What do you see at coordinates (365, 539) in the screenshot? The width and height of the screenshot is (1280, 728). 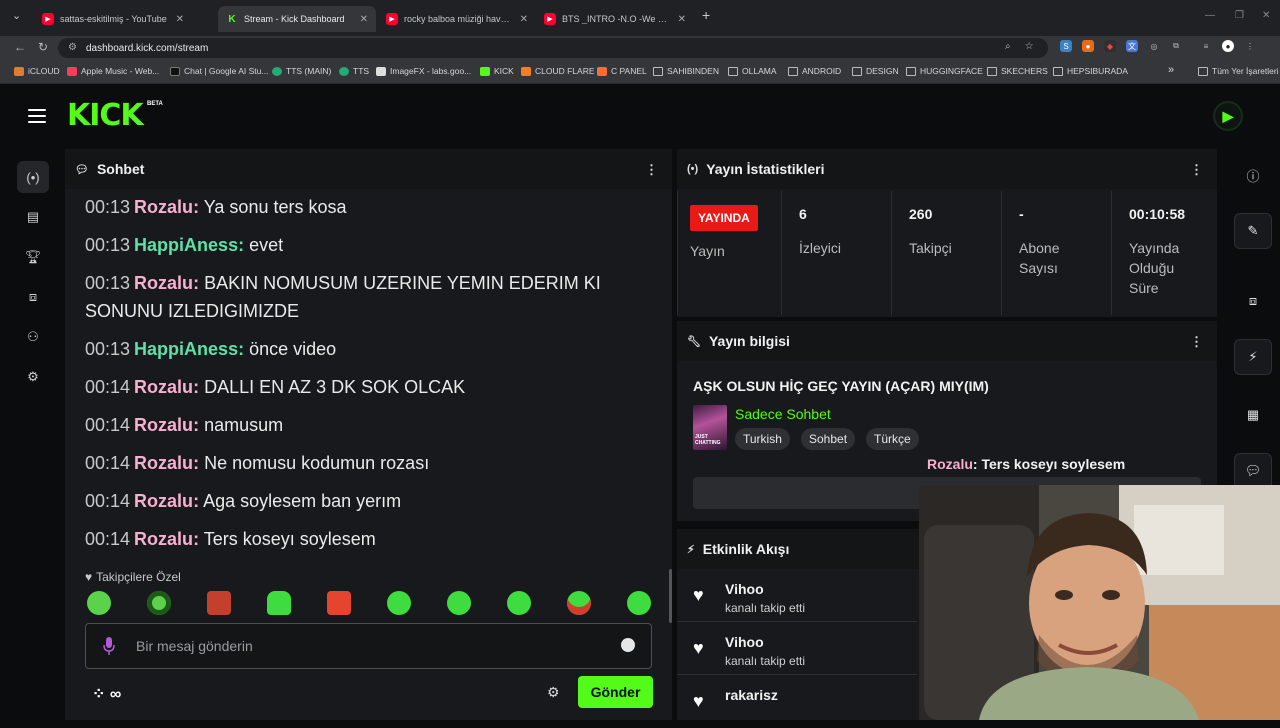 I see `chat-message: 00:14 Rozalu: Ters koseyı soylesem` at bounding box center [365, 539].